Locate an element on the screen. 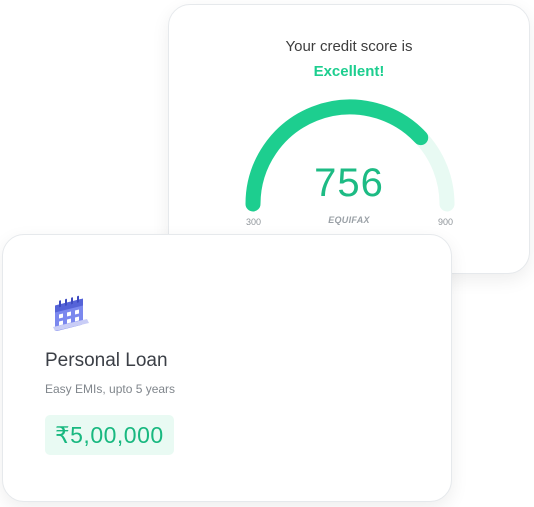 The width and height of the screenshot is (534, 507). loan-amount-badge: ₹5,00,000 is located at coordinates (109, 435).